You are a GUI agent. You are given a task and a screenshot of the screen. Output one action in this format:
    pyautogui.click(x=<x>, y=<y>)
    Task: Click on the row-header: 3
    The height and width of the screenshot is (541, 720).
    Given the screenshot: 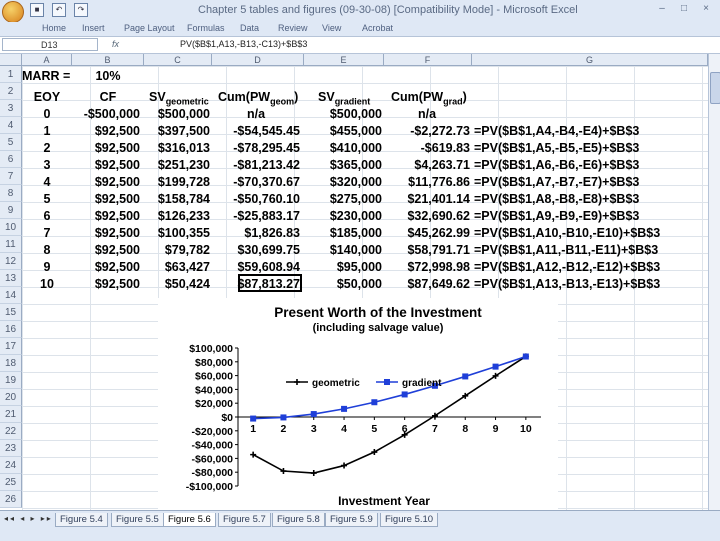 What is the action you would take?
    pyautogui.click(x=11, y=108)
    